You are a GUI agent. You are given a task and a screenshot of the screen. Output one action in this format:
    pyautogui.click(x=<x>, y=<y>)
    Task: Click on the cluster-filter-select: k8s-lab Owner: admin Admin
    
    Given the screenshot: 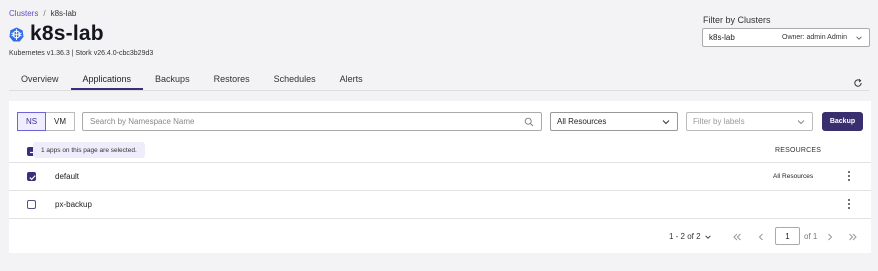 What is the action you would take?
    pyautogui.click(x=786, y=37)
    